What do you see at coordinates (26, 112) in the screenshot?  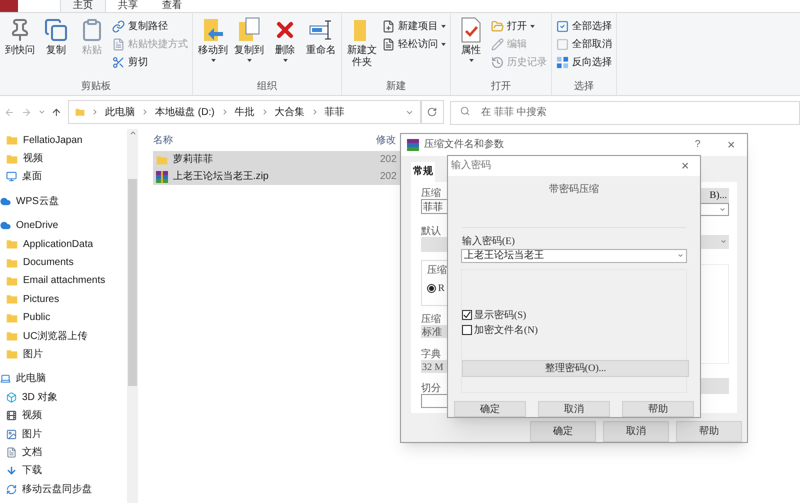 I see `forward-icon` at bounding box center [26, 112].